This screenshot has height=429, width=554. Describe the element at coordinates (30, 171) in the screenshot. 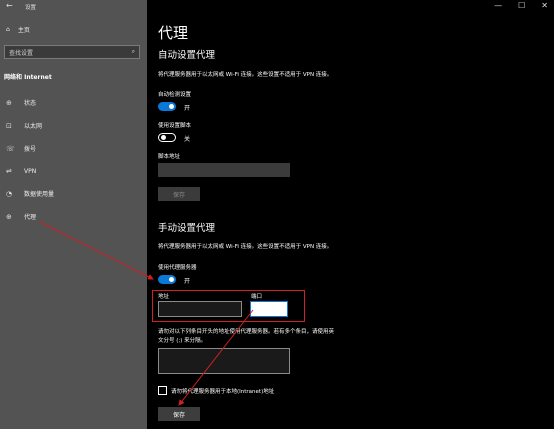

I see `sidebar-item-label: VPN` at that location.